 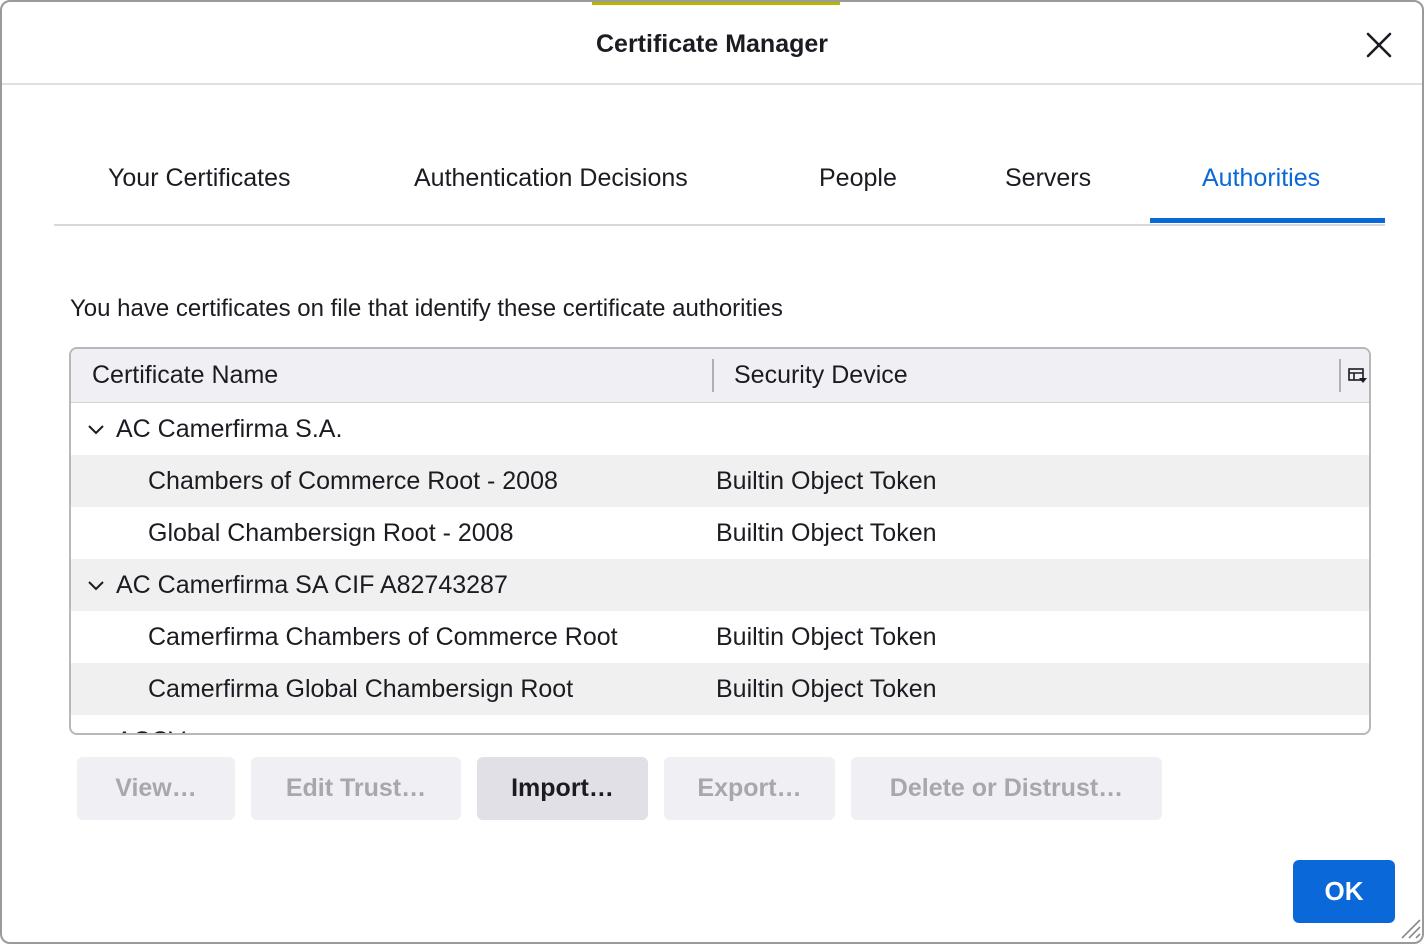 What do you see at coordinates (1379, 45) in the screenshot?
I see `close-icon` at bounding box center [1379, 45].